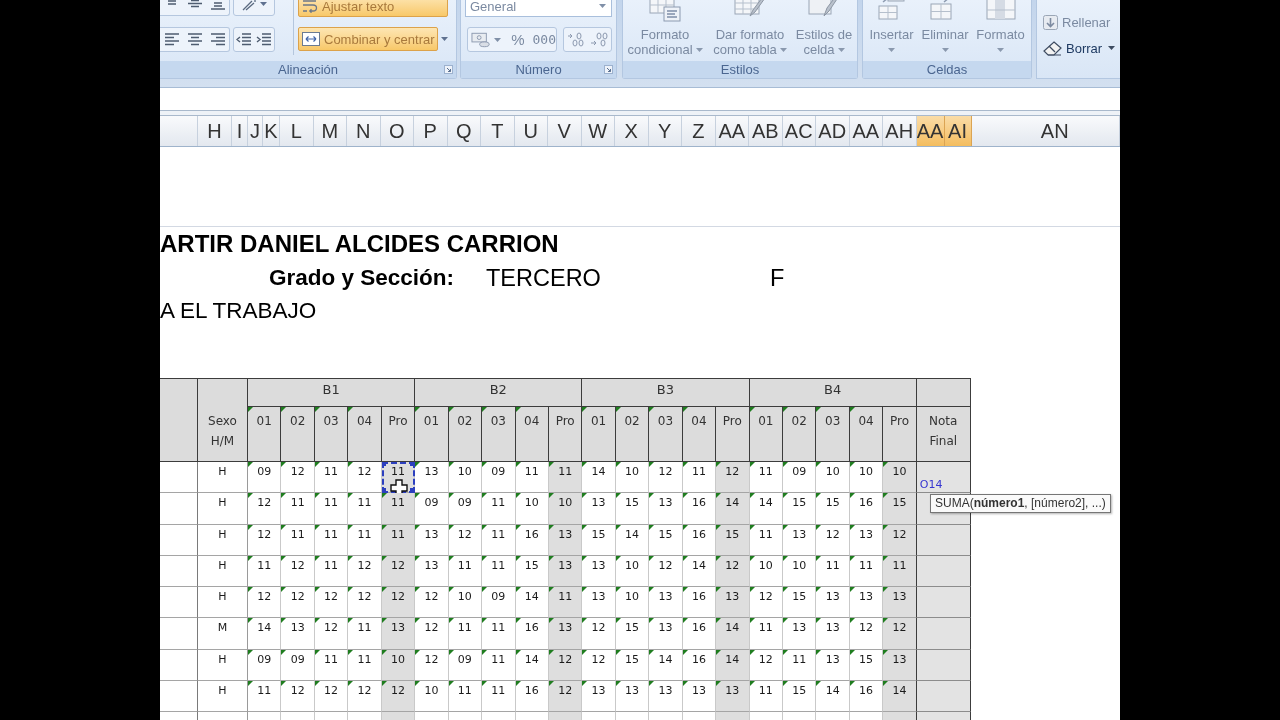  I want to click on column-header: AB, so click(766, 131).